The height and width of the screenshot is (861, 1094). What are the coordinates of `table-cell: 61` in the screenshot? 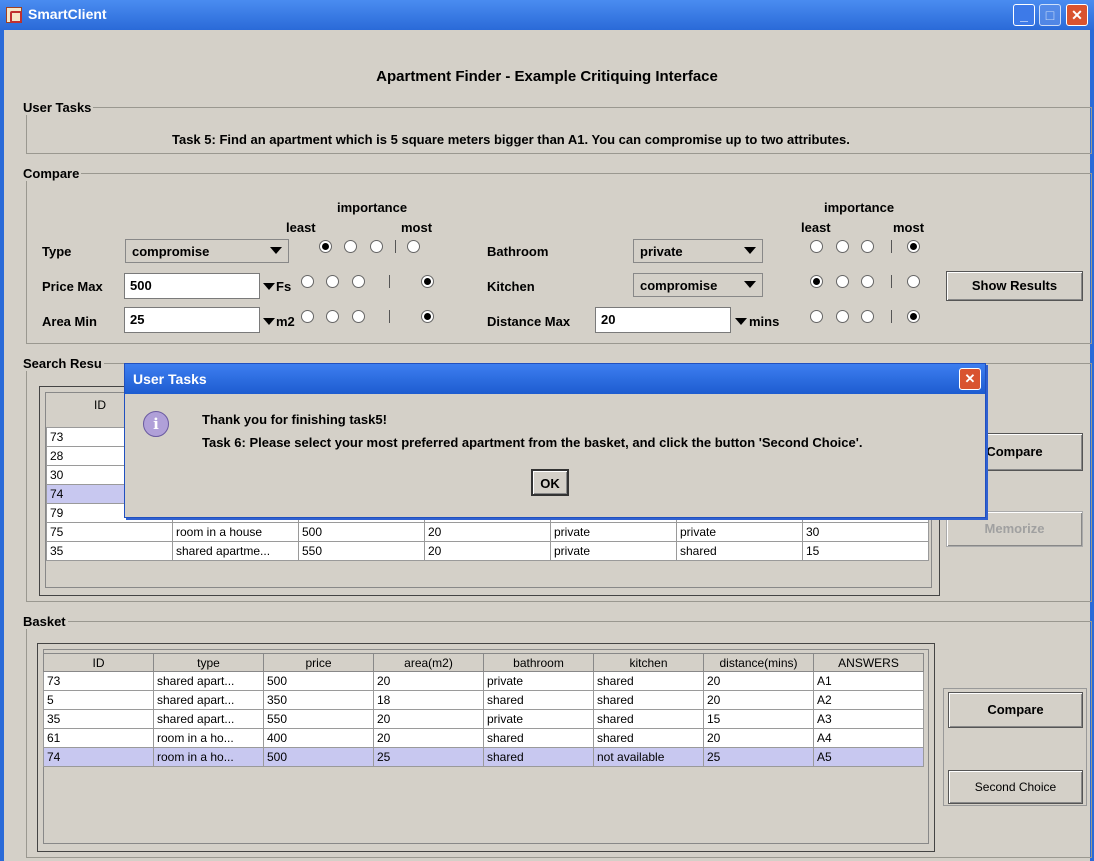 It's located at (98, 738).